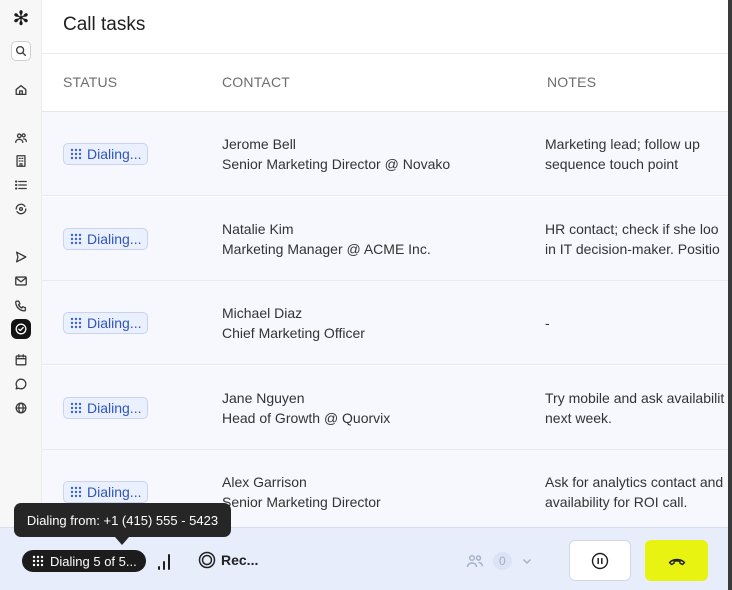  What do you see at coordinates (527, 561) in the screenshot?
I see `chevron-down-icon` at bounding box center [527, 561].